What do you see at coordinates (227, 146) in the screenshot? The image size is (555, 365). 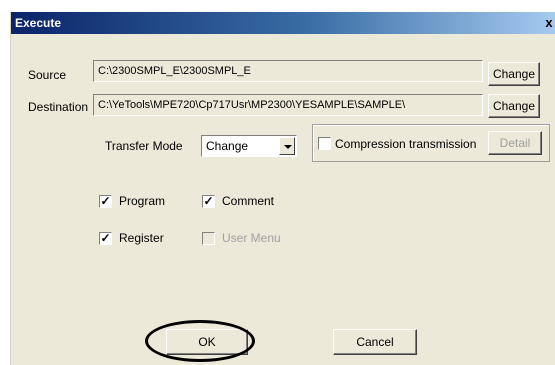 I see `transfer-mode-value: Change` at bounding box center [227, 146].